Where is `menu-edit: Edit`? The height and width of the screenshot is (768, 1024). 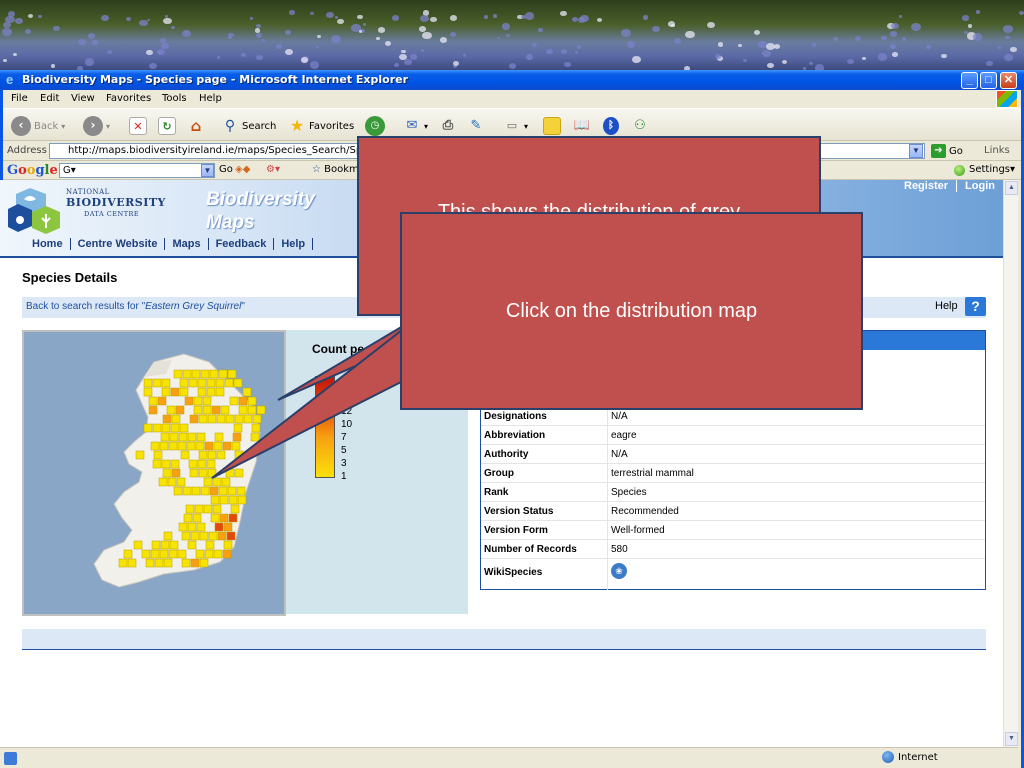
menu-edit: Edit is located at coordinates (49, 98).